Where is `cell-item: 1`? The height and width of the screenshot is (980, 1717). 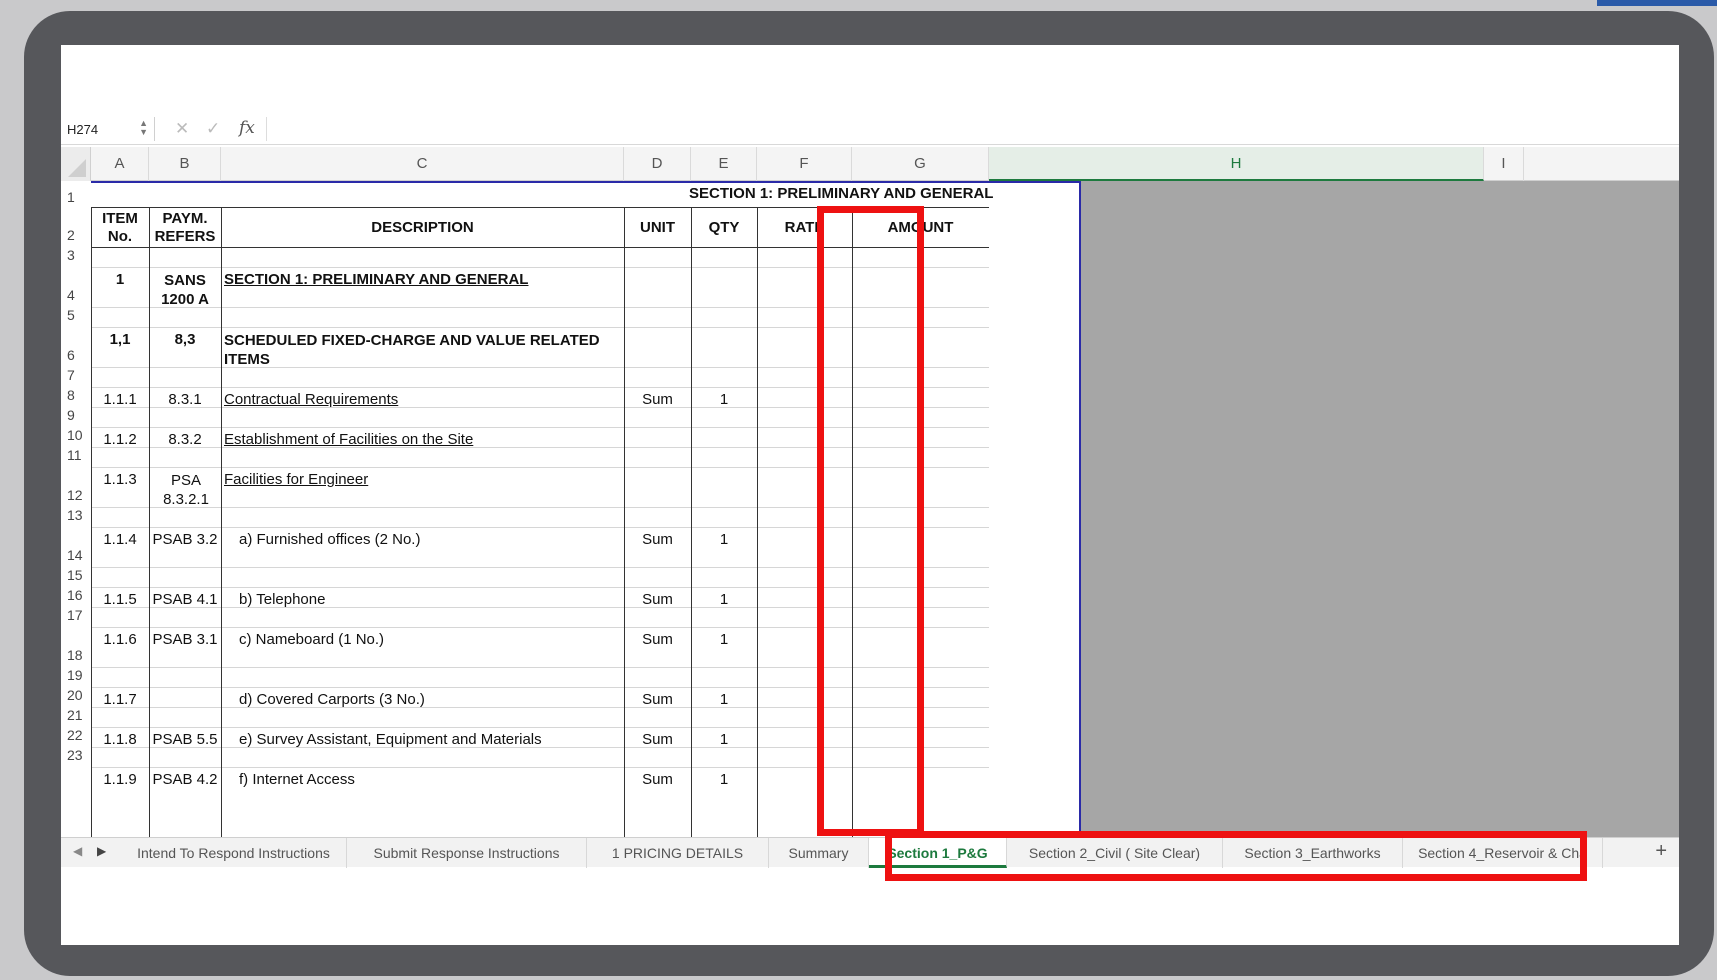
cell-item: 1 is located at coordinates (120, 279).